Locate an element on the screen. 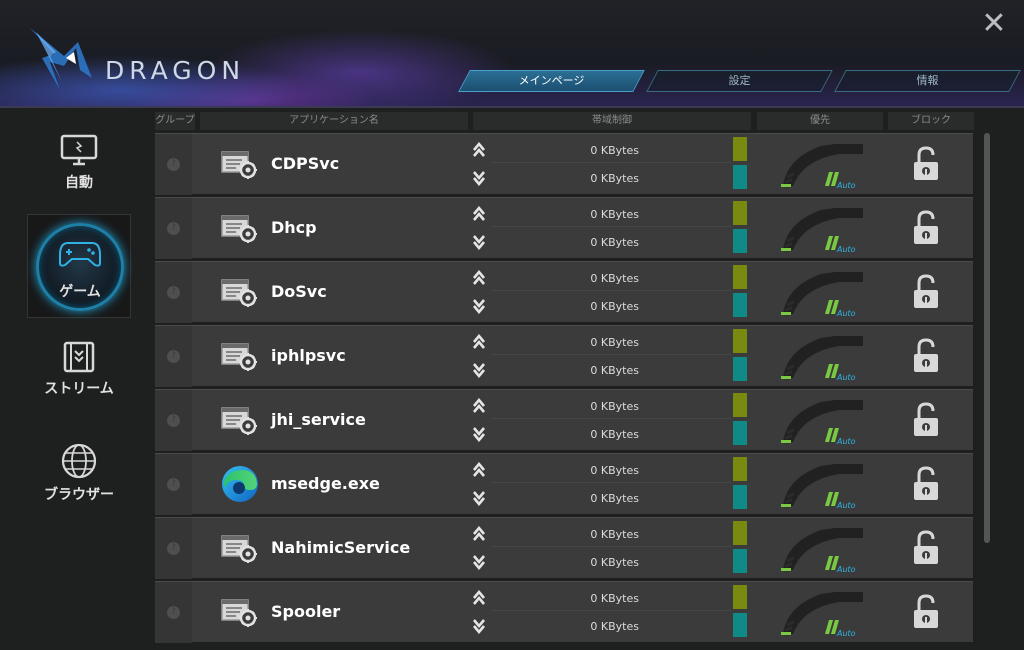  tab-main-page: メインページ is located at coordinates (551, 81).